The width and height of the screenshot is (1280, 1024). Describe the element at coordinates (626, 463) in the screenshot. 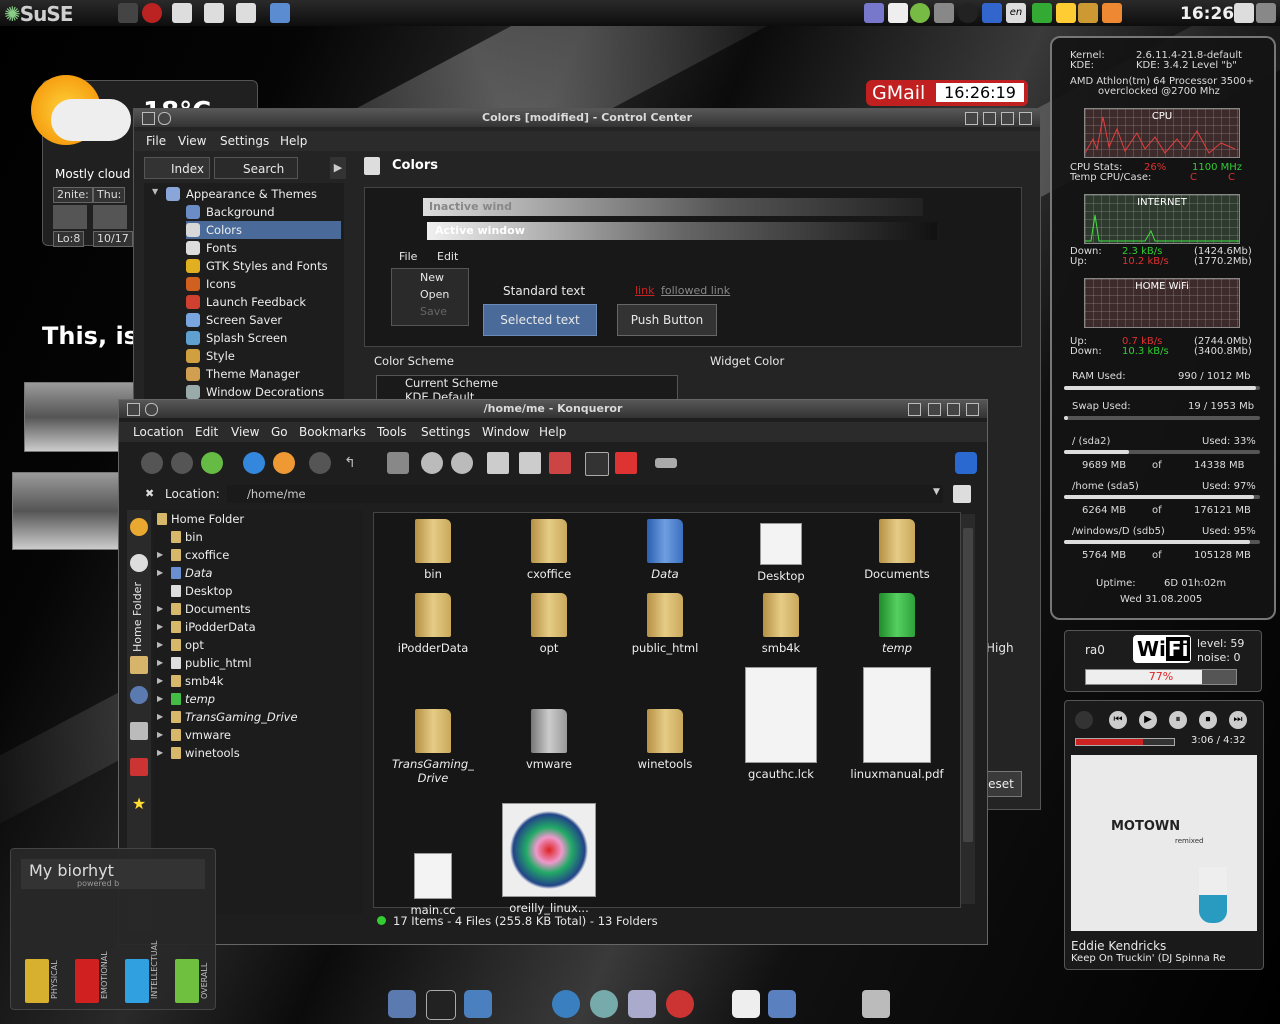

I see `fullscreen-icon` at that location.